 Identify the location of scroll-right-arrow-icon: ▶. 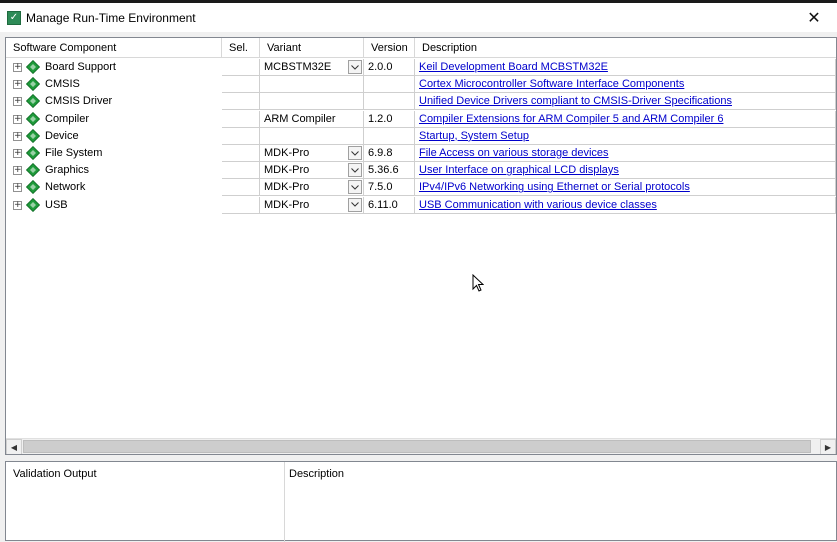
(828, 446).